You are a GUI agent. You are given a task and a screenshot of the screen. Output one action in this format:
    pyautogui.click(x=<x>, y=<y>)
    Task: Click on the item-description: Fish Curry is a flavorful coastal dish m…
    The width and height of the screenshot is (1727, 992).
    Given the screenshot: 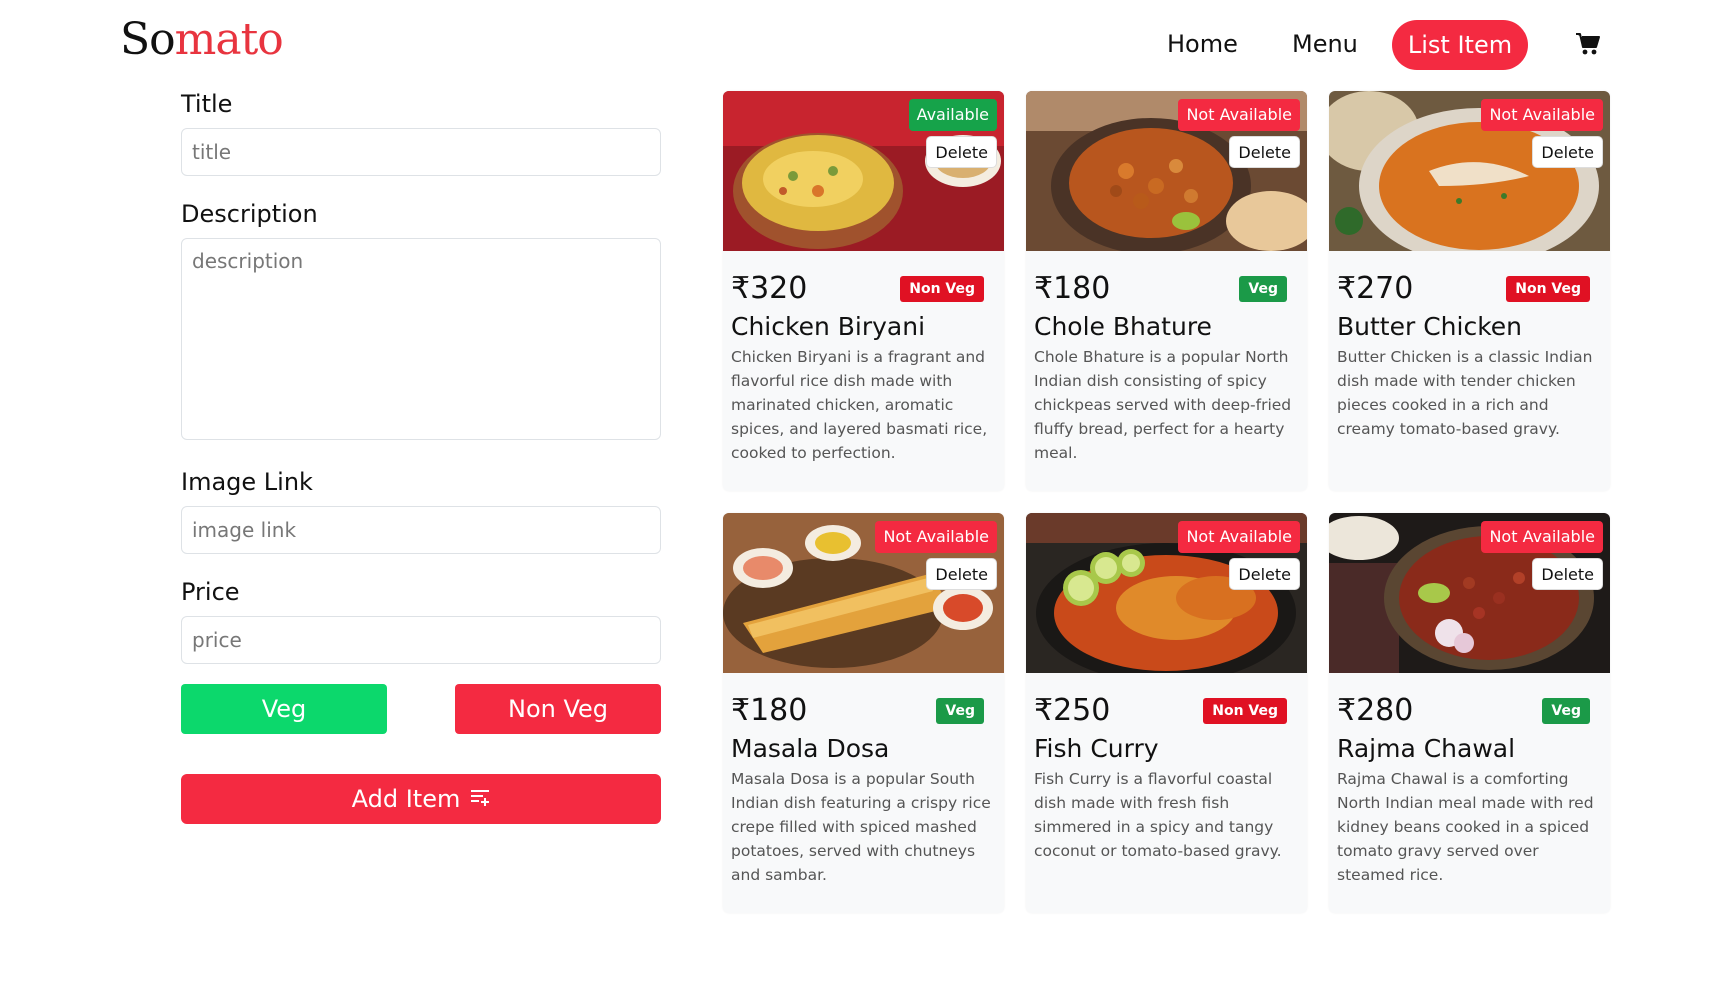 What is the action you would take?
    pyautogui.click(x=1158, y=815)
    